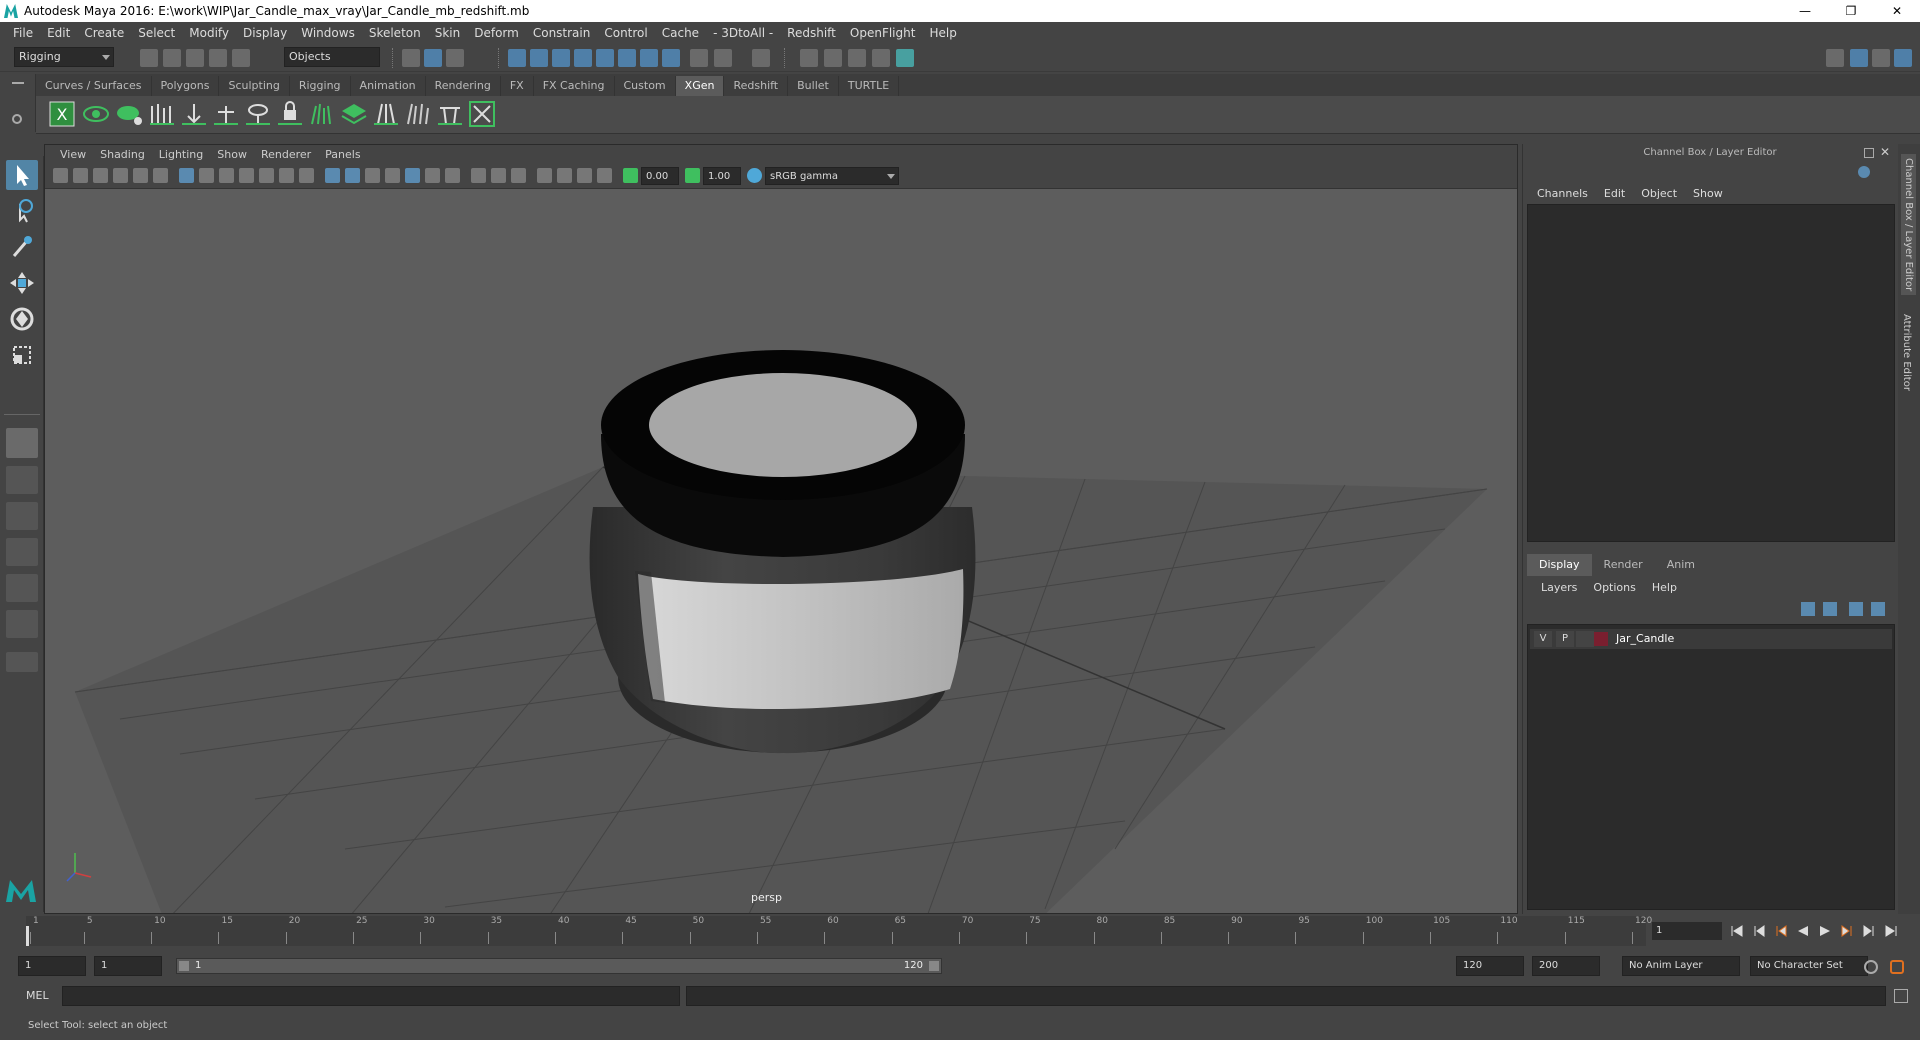  Describe the element at coordinates (320, 86) in the screenshot. I see `shelf-tab-rigging: Rigging` at that location.